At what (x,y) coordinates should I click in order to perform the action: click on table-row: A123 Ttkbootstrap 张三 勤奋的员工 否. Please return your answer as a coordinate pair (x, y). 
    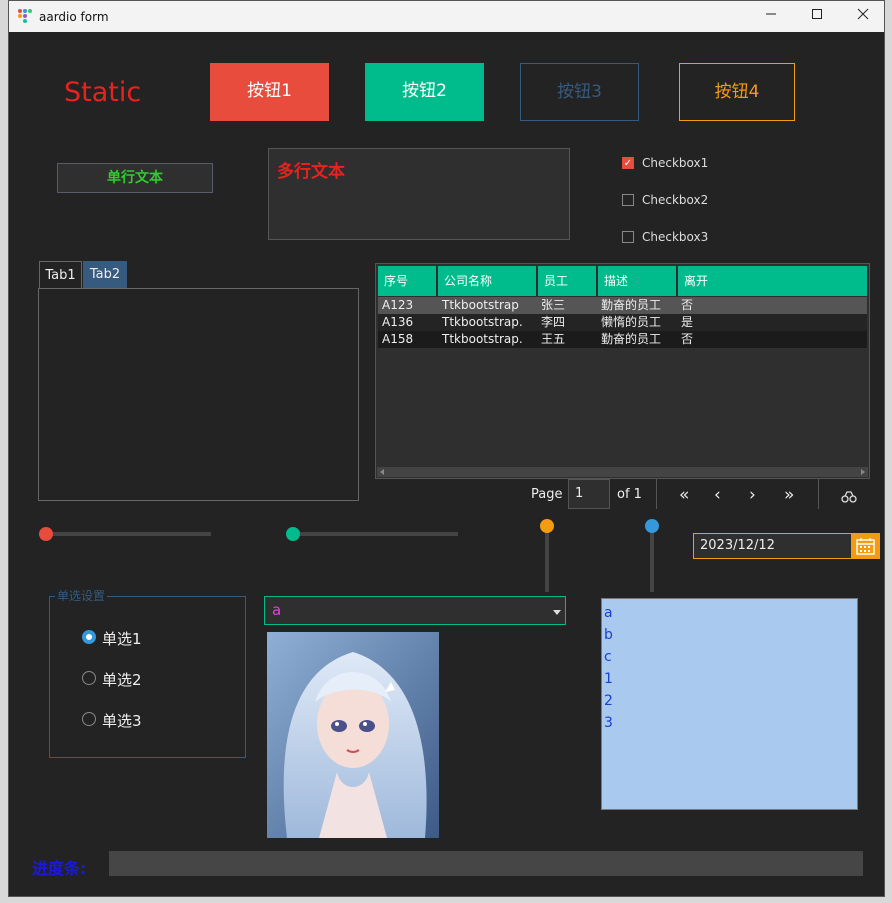
    Looking at the image, I should click on (622, 305).